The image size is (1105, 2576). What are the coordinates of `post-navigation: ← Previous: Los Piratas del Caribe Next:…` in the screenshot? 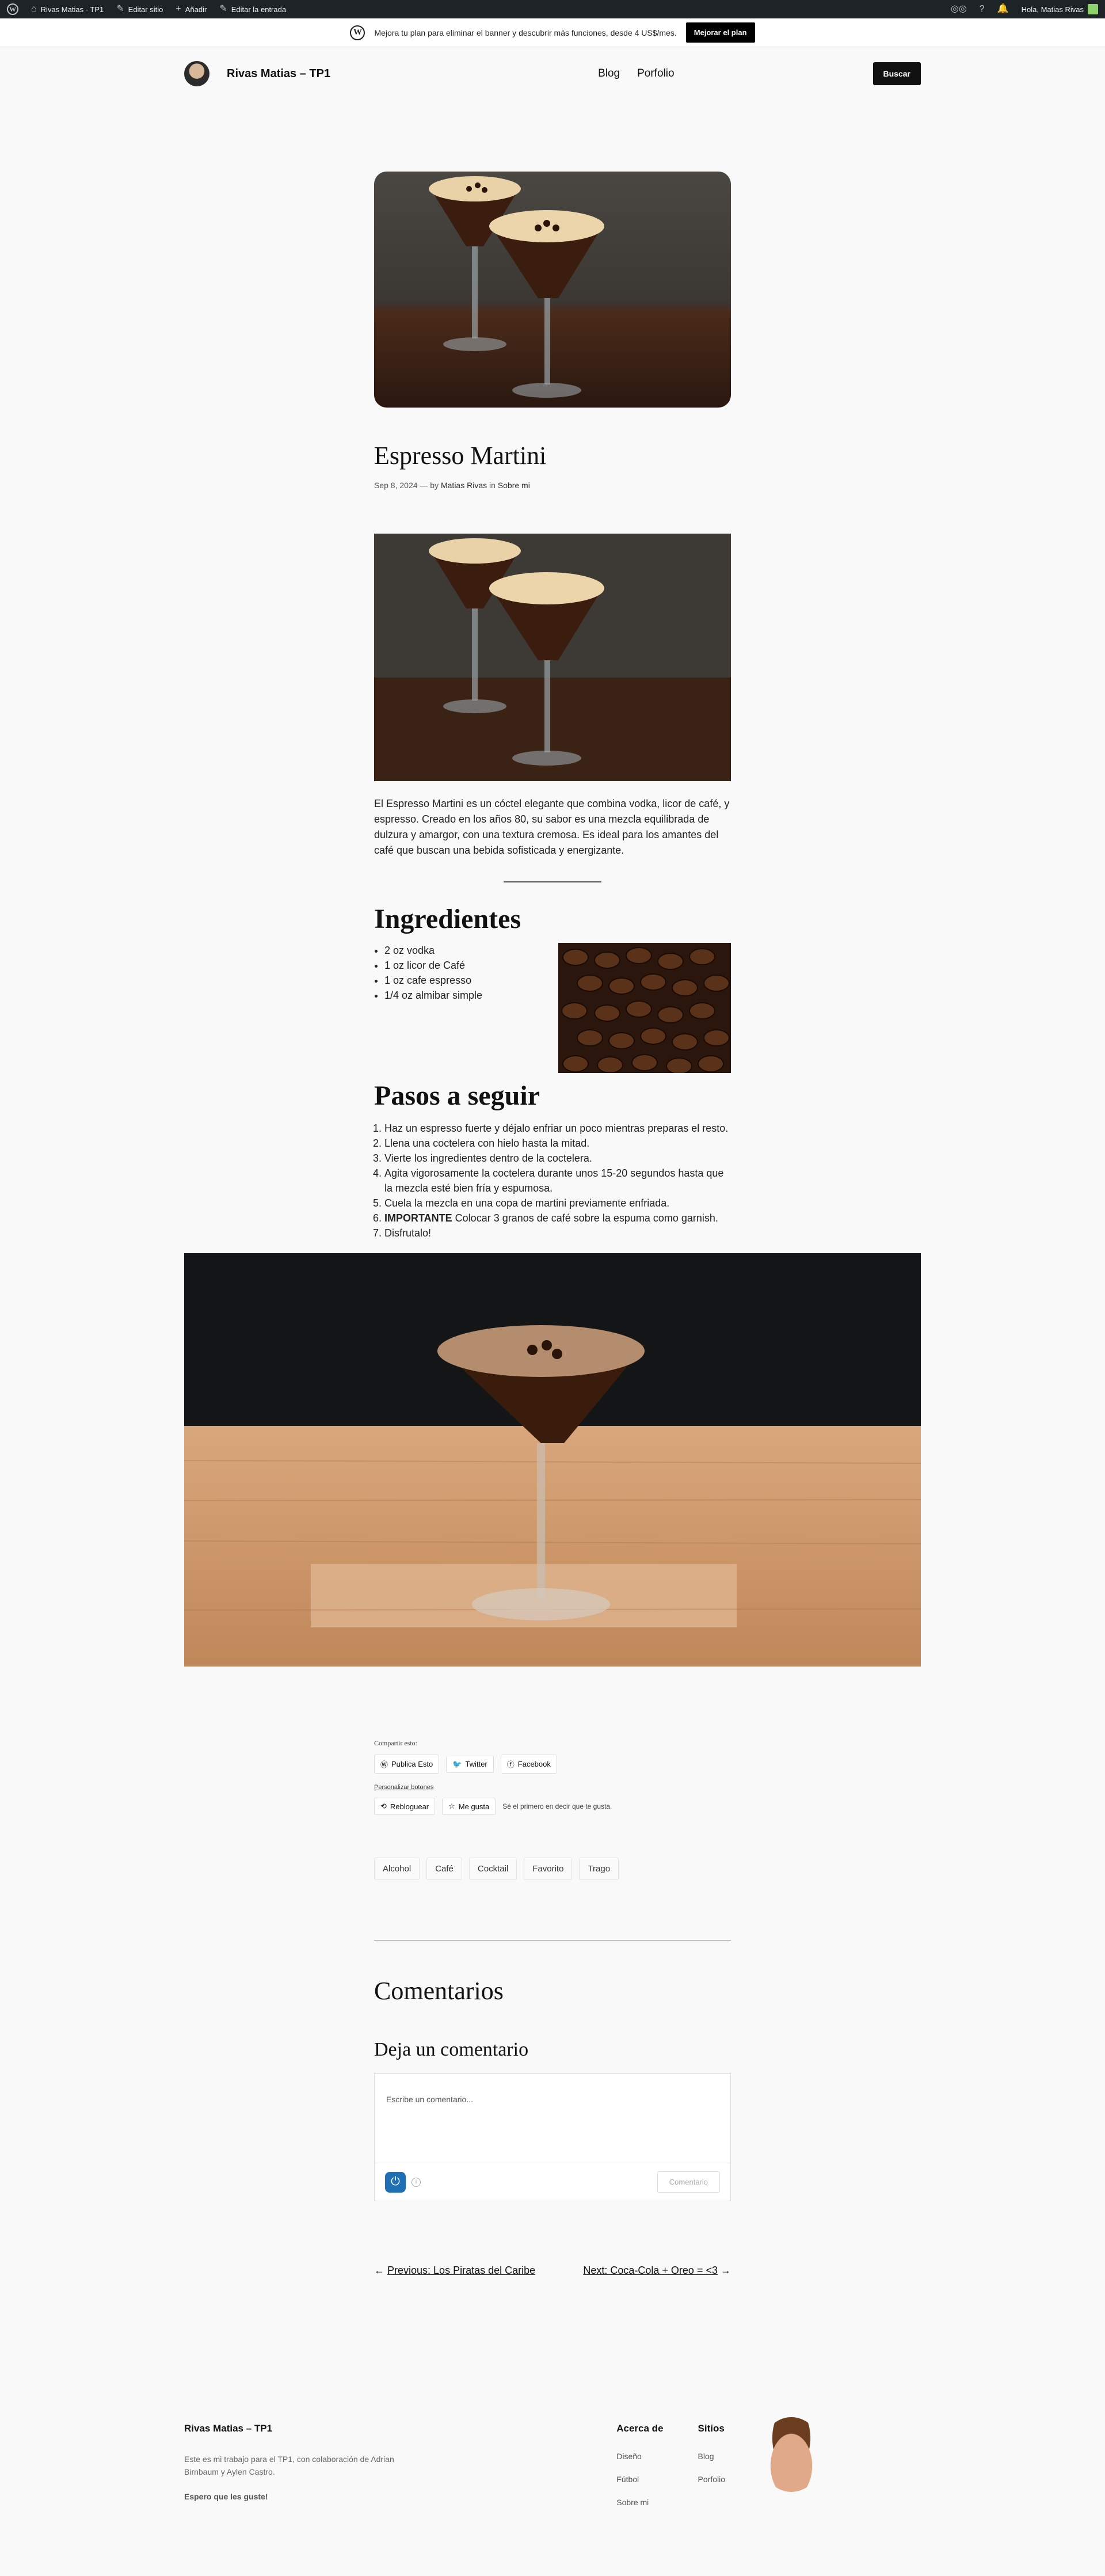 It's located at (552, 2271).